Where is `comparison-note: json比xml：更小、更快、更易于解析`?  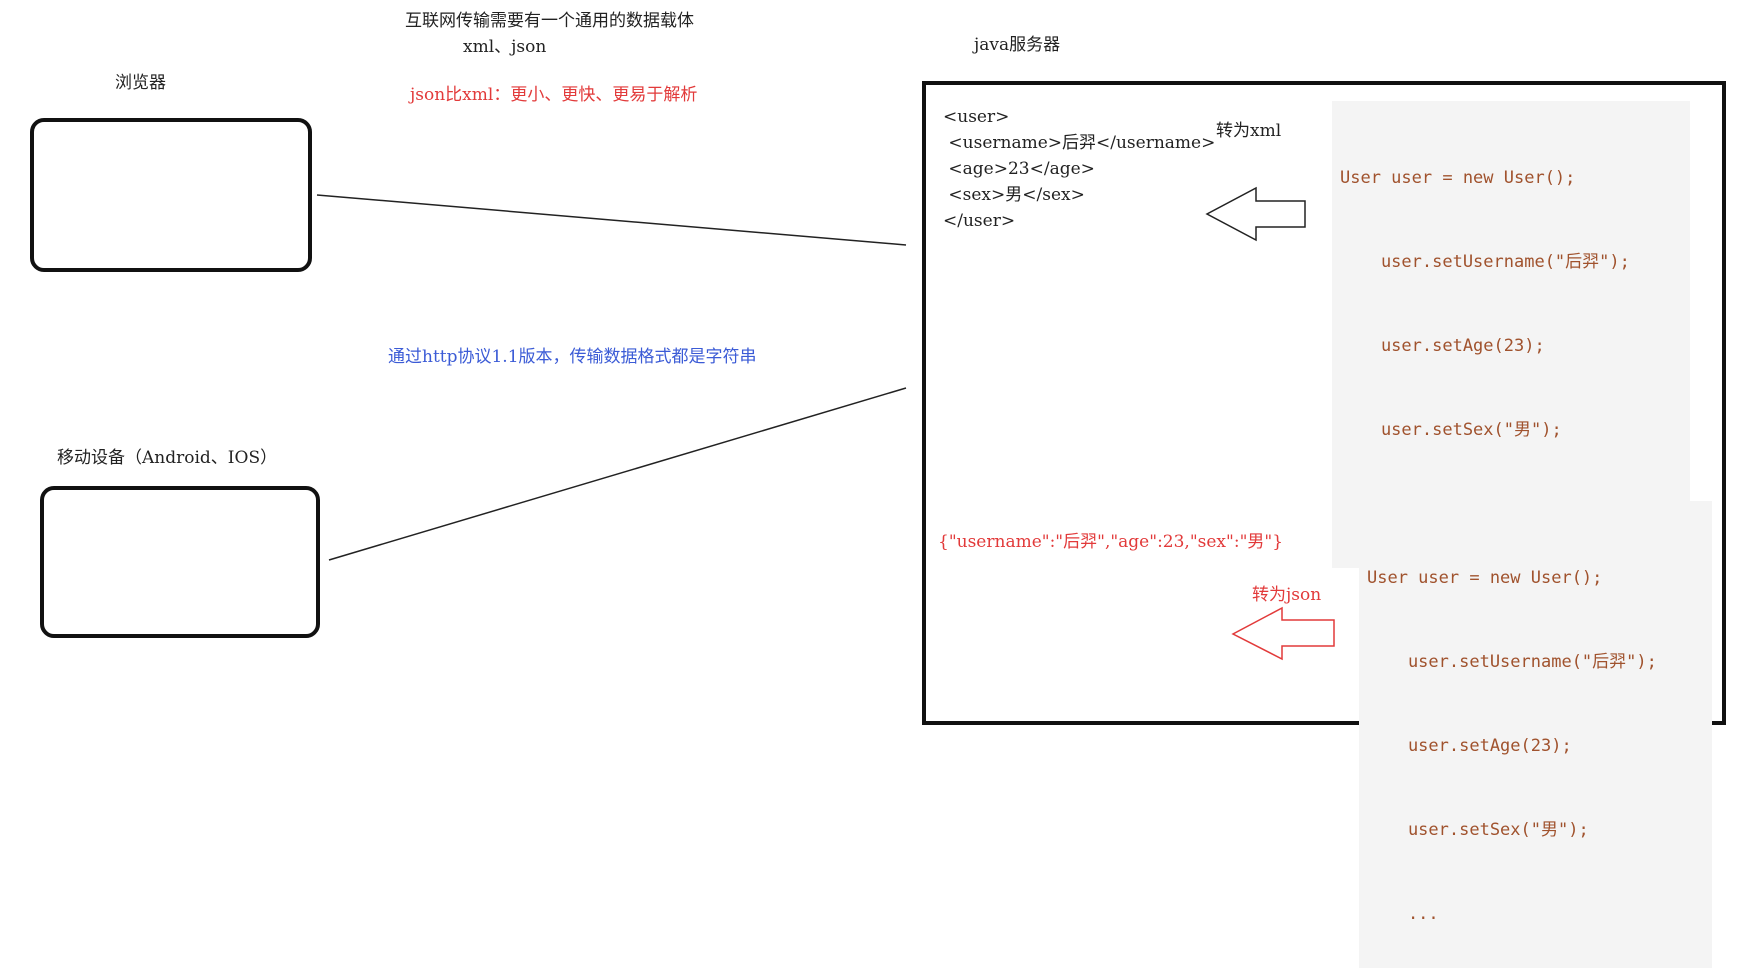 comparison-note: json比xml：更小、更快、更易于解析 is located at coordinates (554, 95).